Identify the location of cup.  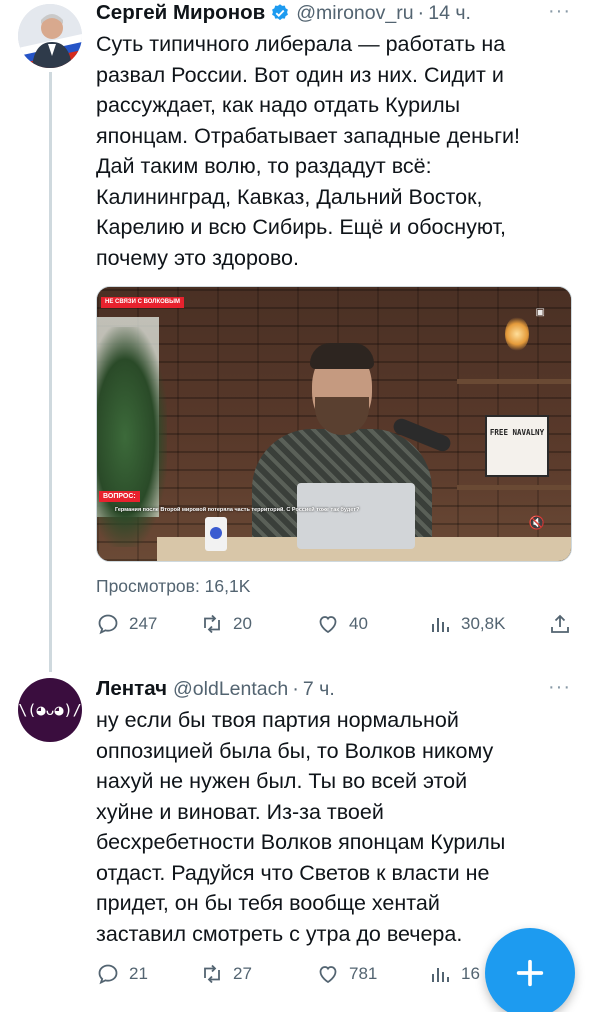
(216, 534).